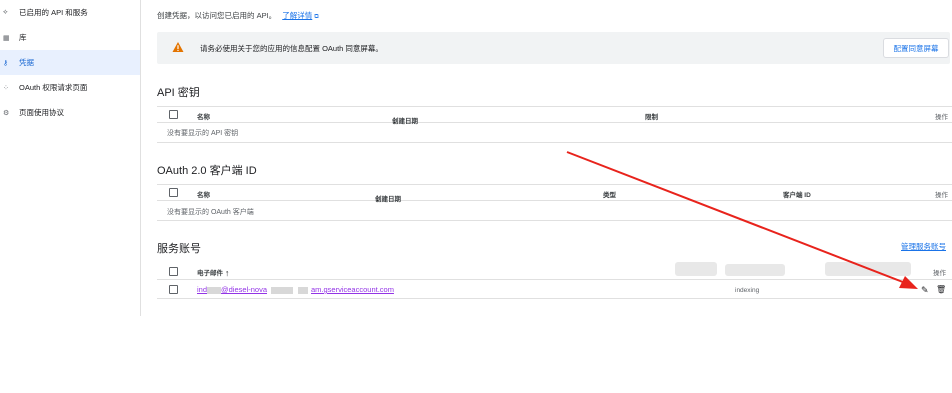  Describe the element at coordinates (295, 289) in the screenshot. I see `service-account-email: ind @diesel-nova am.gserviceaccount.com` at that location.